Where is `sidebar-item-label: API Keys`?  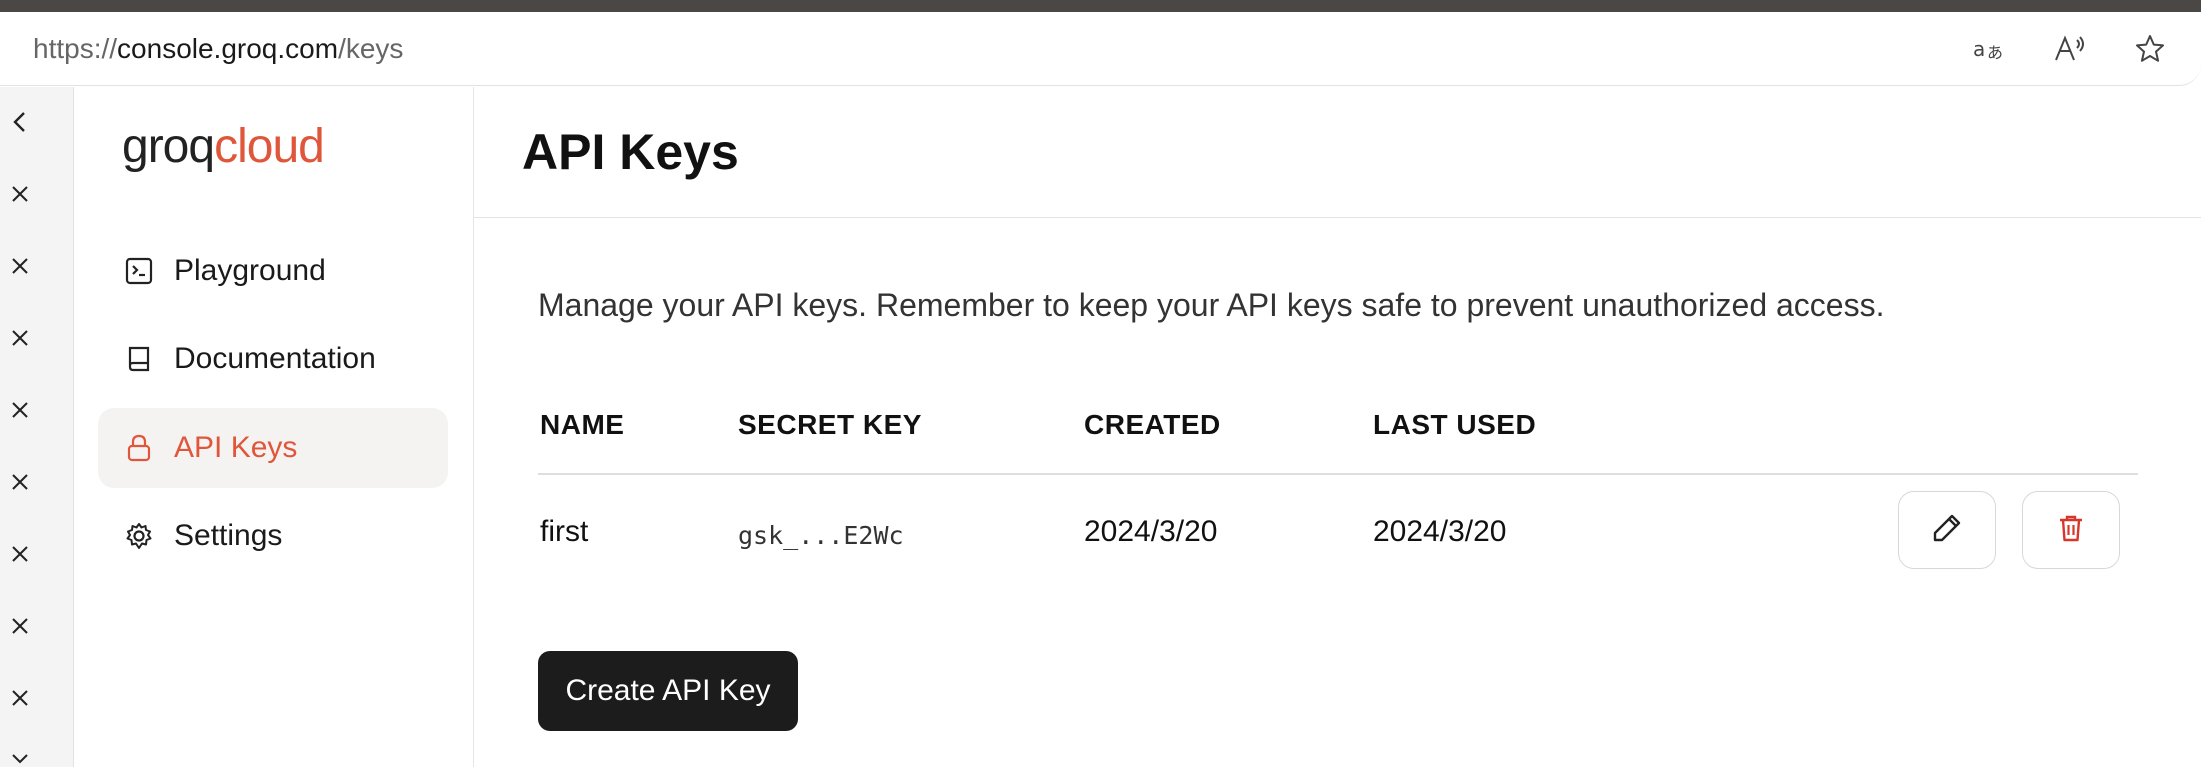 sidebar-item-label: API Keys is located at coordinates (236, 447).